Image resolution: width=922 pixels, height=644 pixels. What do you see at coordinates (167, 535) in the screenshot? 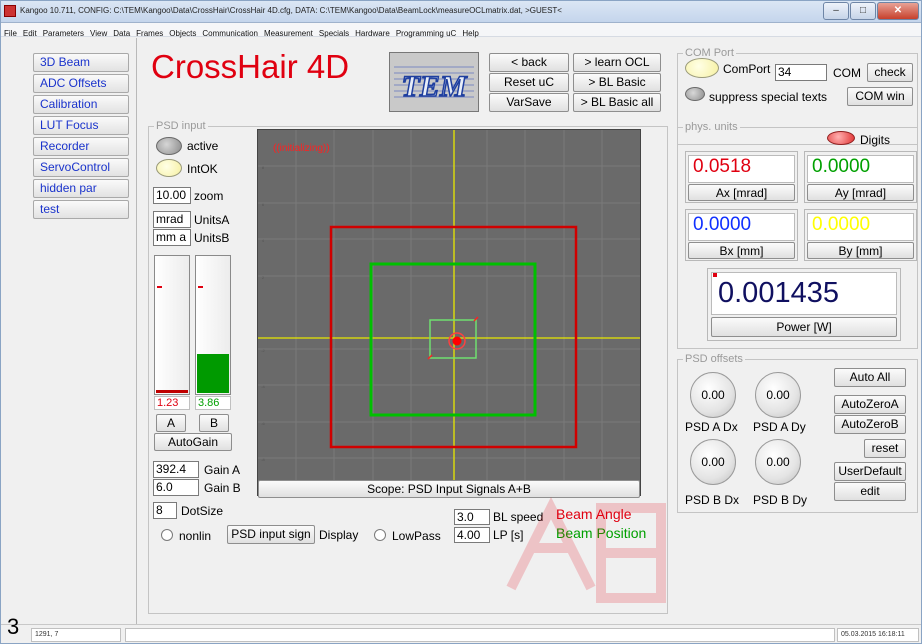
I see `nonlin-radio` at bounding box center [167, 535].